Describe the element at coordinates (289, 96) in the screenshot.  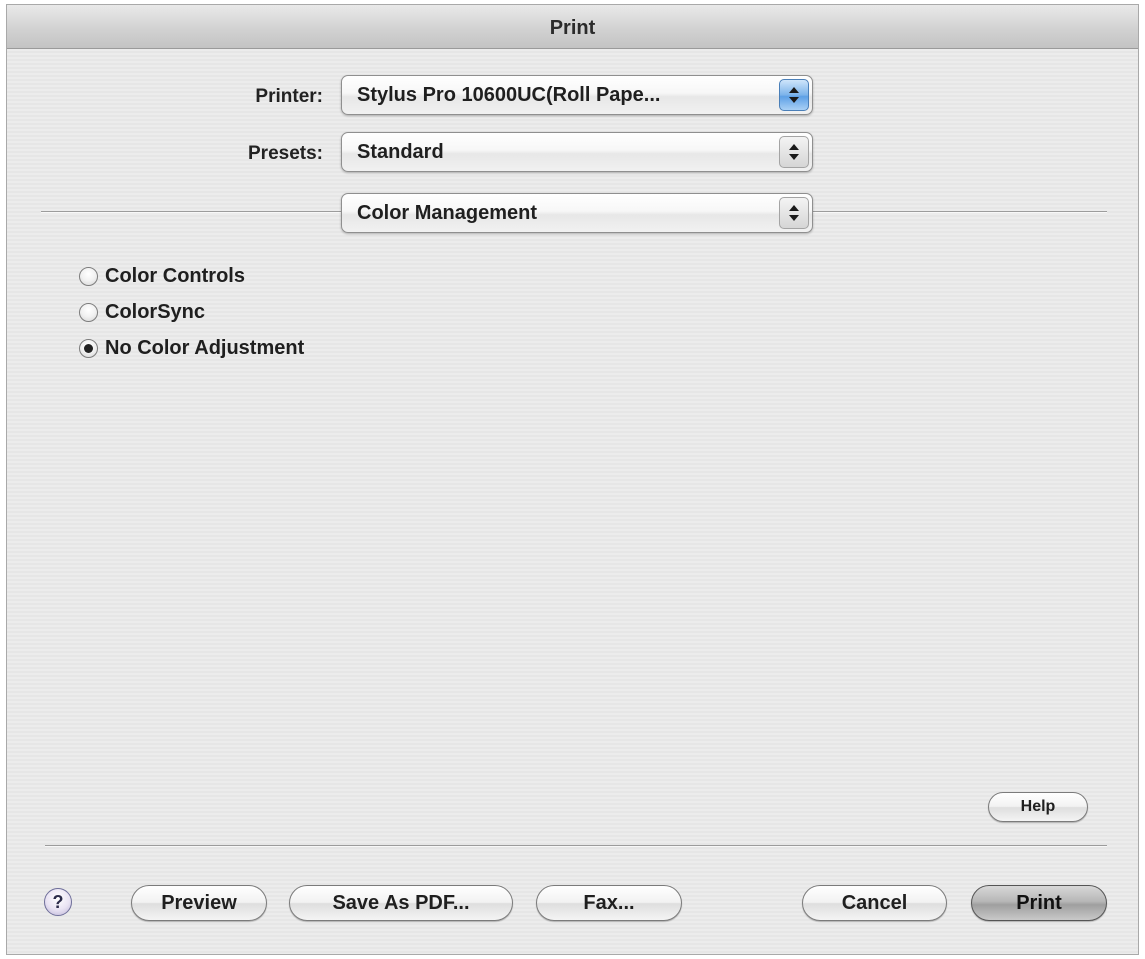
I see `printer-label: Printer:` at that location.